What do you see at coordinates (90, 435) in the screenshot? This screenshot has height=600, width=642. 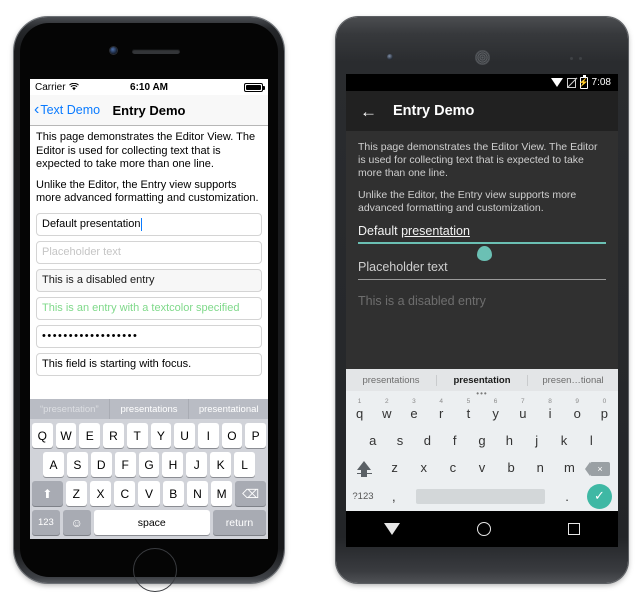 I see `key-e: E` at bounding box center [90, 435].